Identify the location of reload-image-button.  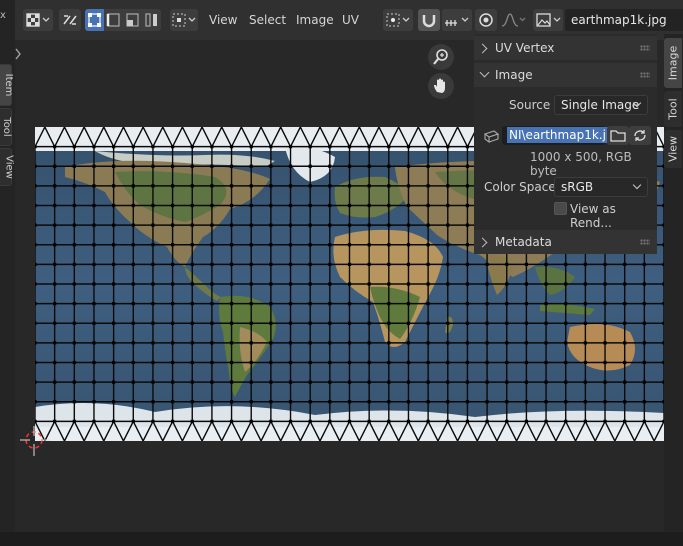
(640, 135).